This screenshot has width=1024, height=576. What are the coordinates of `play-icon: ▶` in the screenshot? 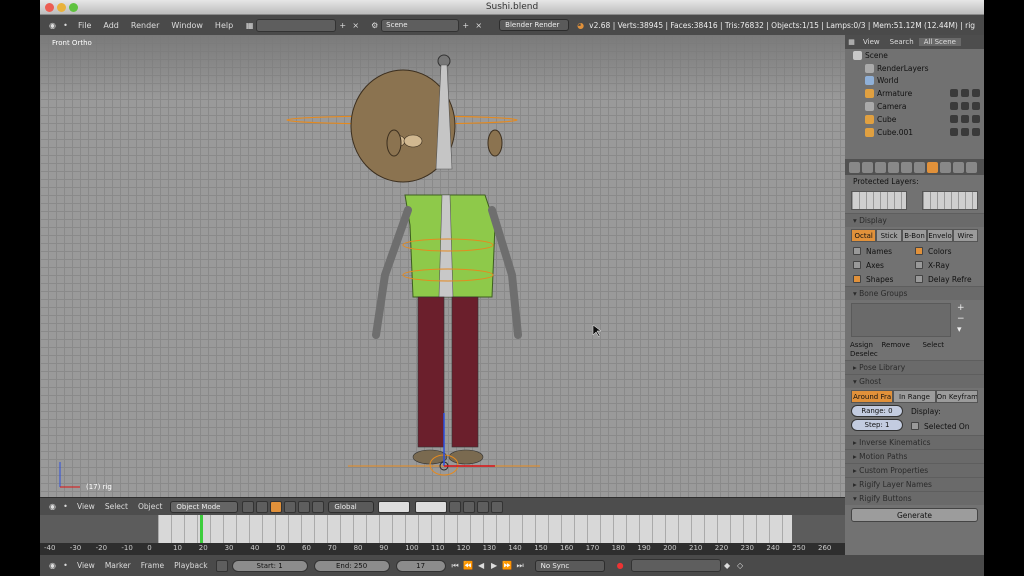 It's located at (494, 565).